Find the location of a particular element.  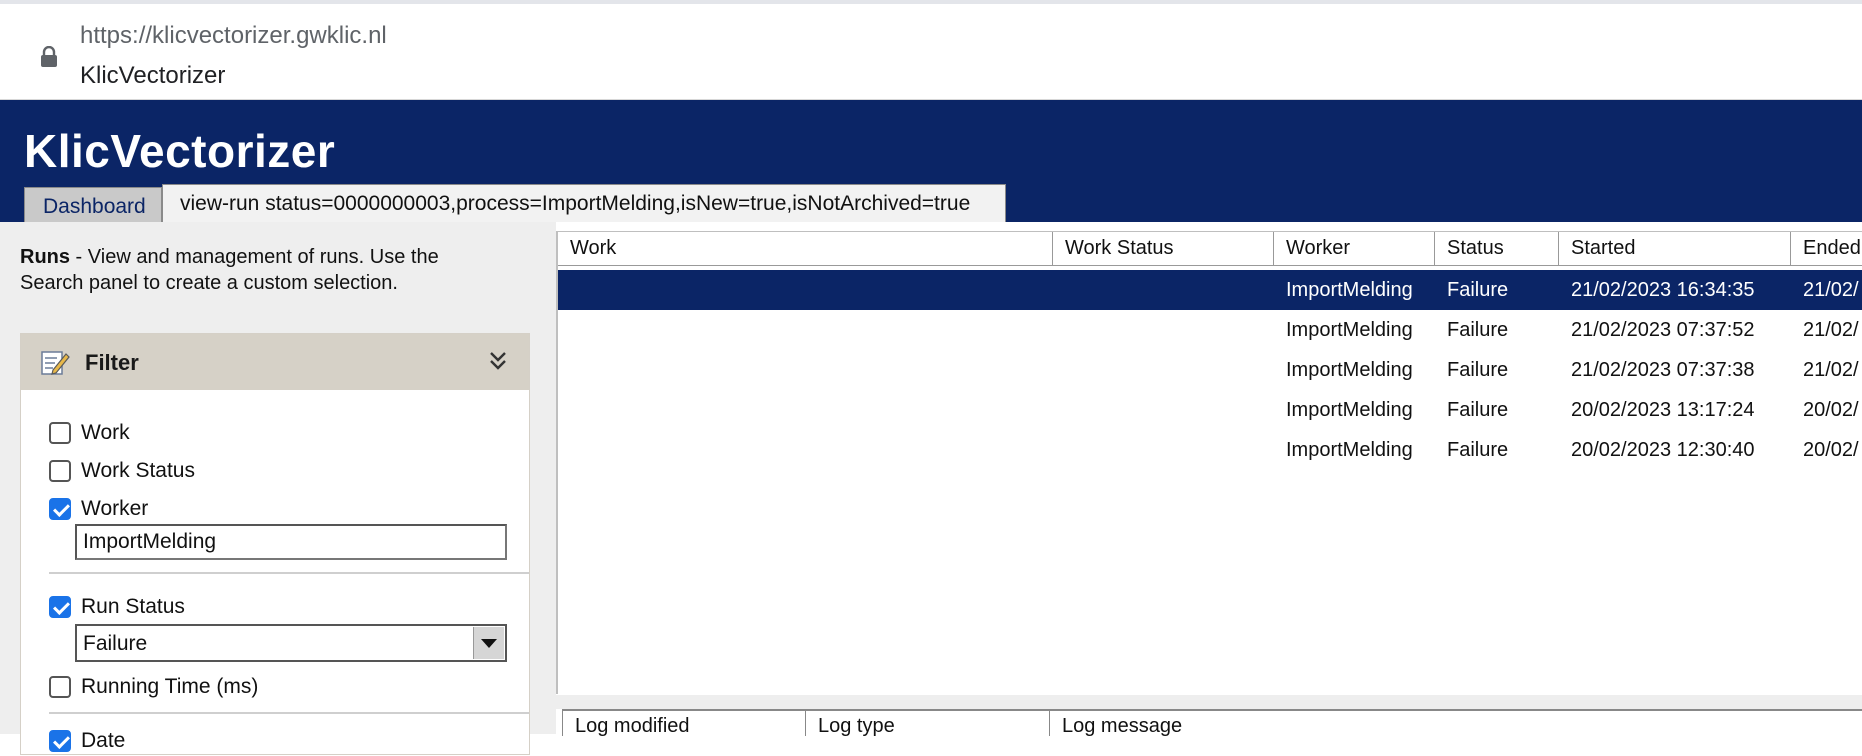

column-header-started: Started is located at coordinates (1675, 249).